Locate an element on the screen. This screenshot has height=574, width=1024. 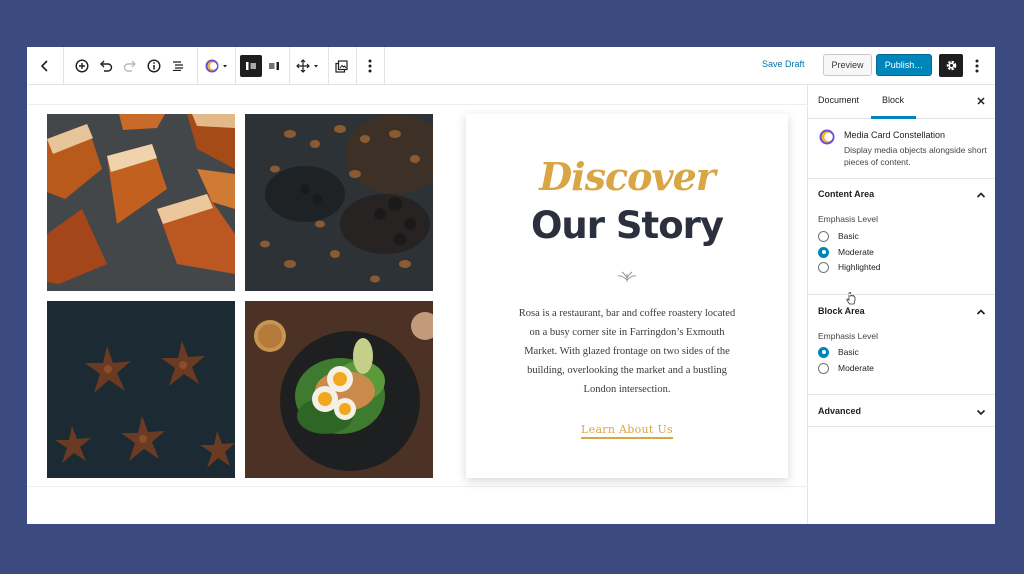
panel-title-advanced: Advanced is located at coordinates (839, 411).